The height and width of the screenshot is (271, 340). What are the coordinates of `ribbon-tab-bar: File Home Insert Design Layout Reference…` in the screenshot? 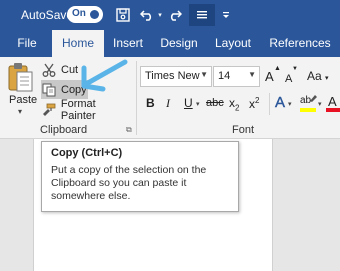 It's located at (170, 43).